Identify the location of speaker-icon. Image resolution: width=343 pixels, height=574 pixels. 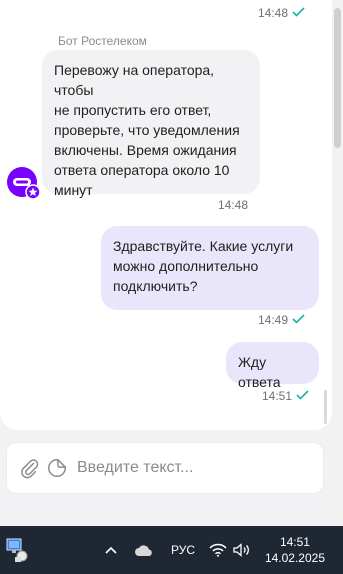
(242, 550).